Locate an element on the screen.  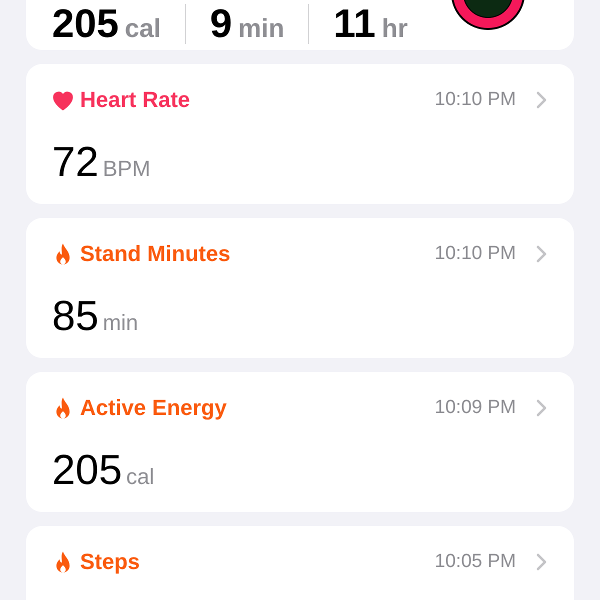
card-title: Stand Minutes is located at coordinates (155, 254).